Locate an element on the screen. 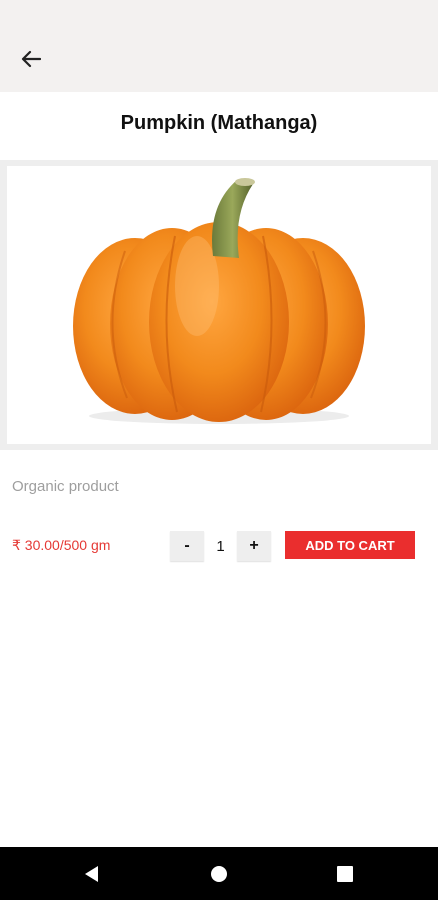 This screenshot has height=900, width=438. nav-back-button is located at coordinates (92, 873).